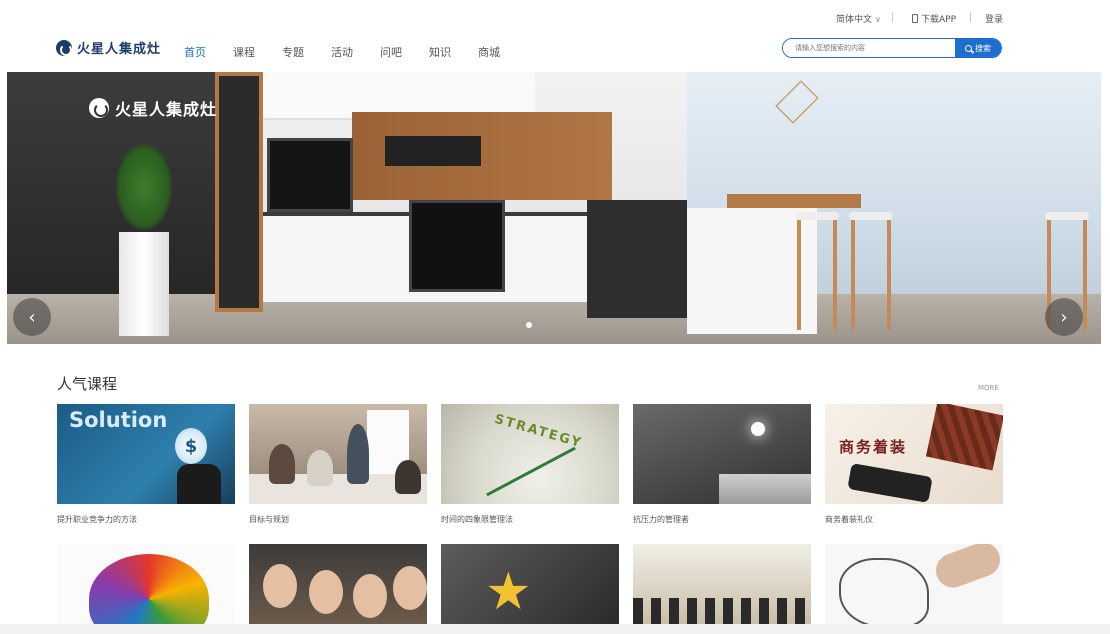 Image resolution: width=1110 pixels, height=634 pixels. What do you see at coordinates (433, 151) in the screenshot?
I see `banner-image-range-hood` at bounding box center [433, 151].